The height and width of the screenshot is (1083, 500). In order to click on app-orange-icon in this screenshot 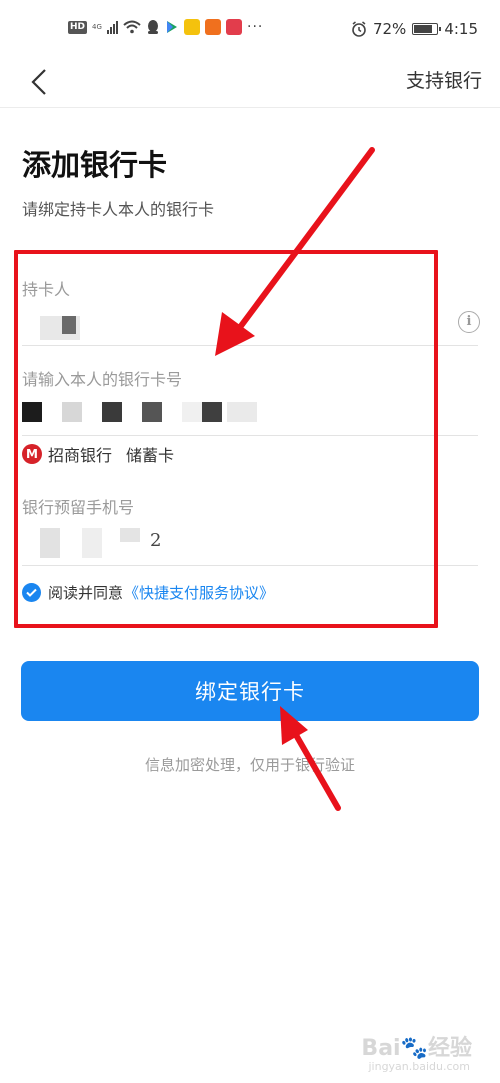, I will do `click(213, 27)`.